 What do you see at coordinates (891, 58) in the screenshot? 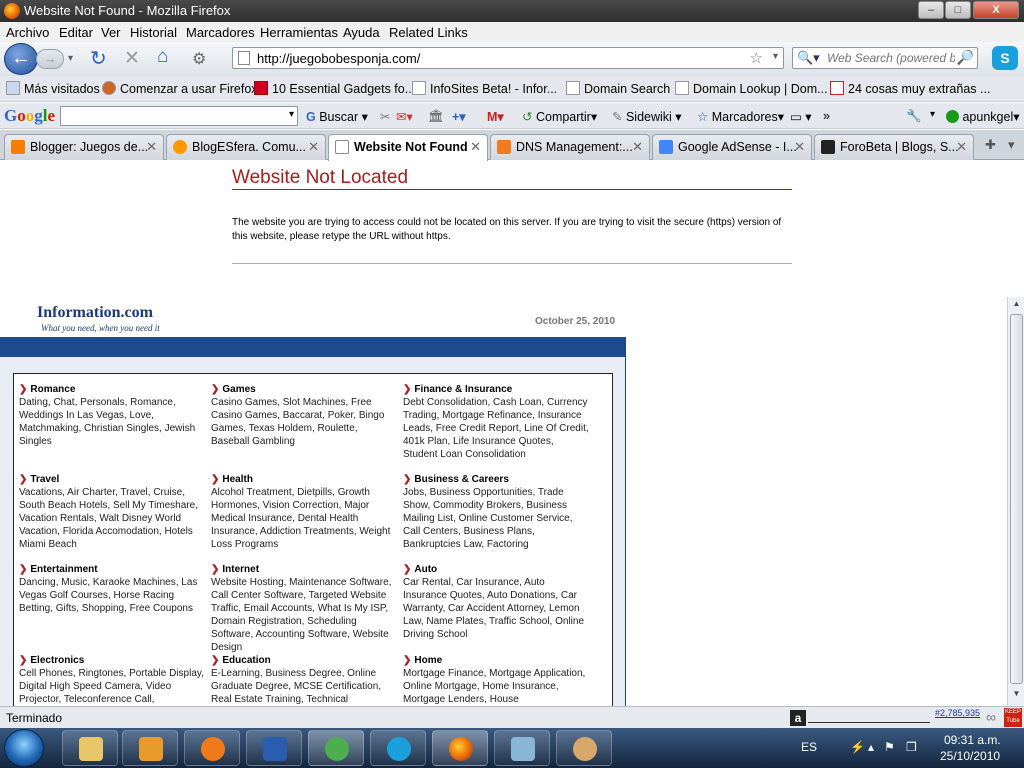
I see `search-input` at bounding box center [891, 58].